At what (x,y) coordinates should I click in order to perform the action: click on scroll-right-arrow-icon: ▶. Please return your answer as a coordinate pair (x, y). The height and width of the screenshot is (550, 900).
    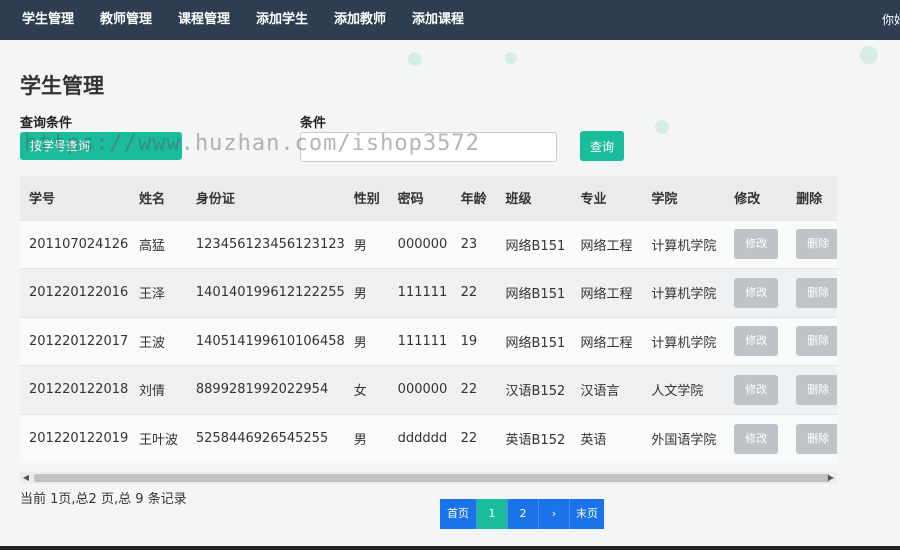
    Looking at the image, I should click on (831, 478).